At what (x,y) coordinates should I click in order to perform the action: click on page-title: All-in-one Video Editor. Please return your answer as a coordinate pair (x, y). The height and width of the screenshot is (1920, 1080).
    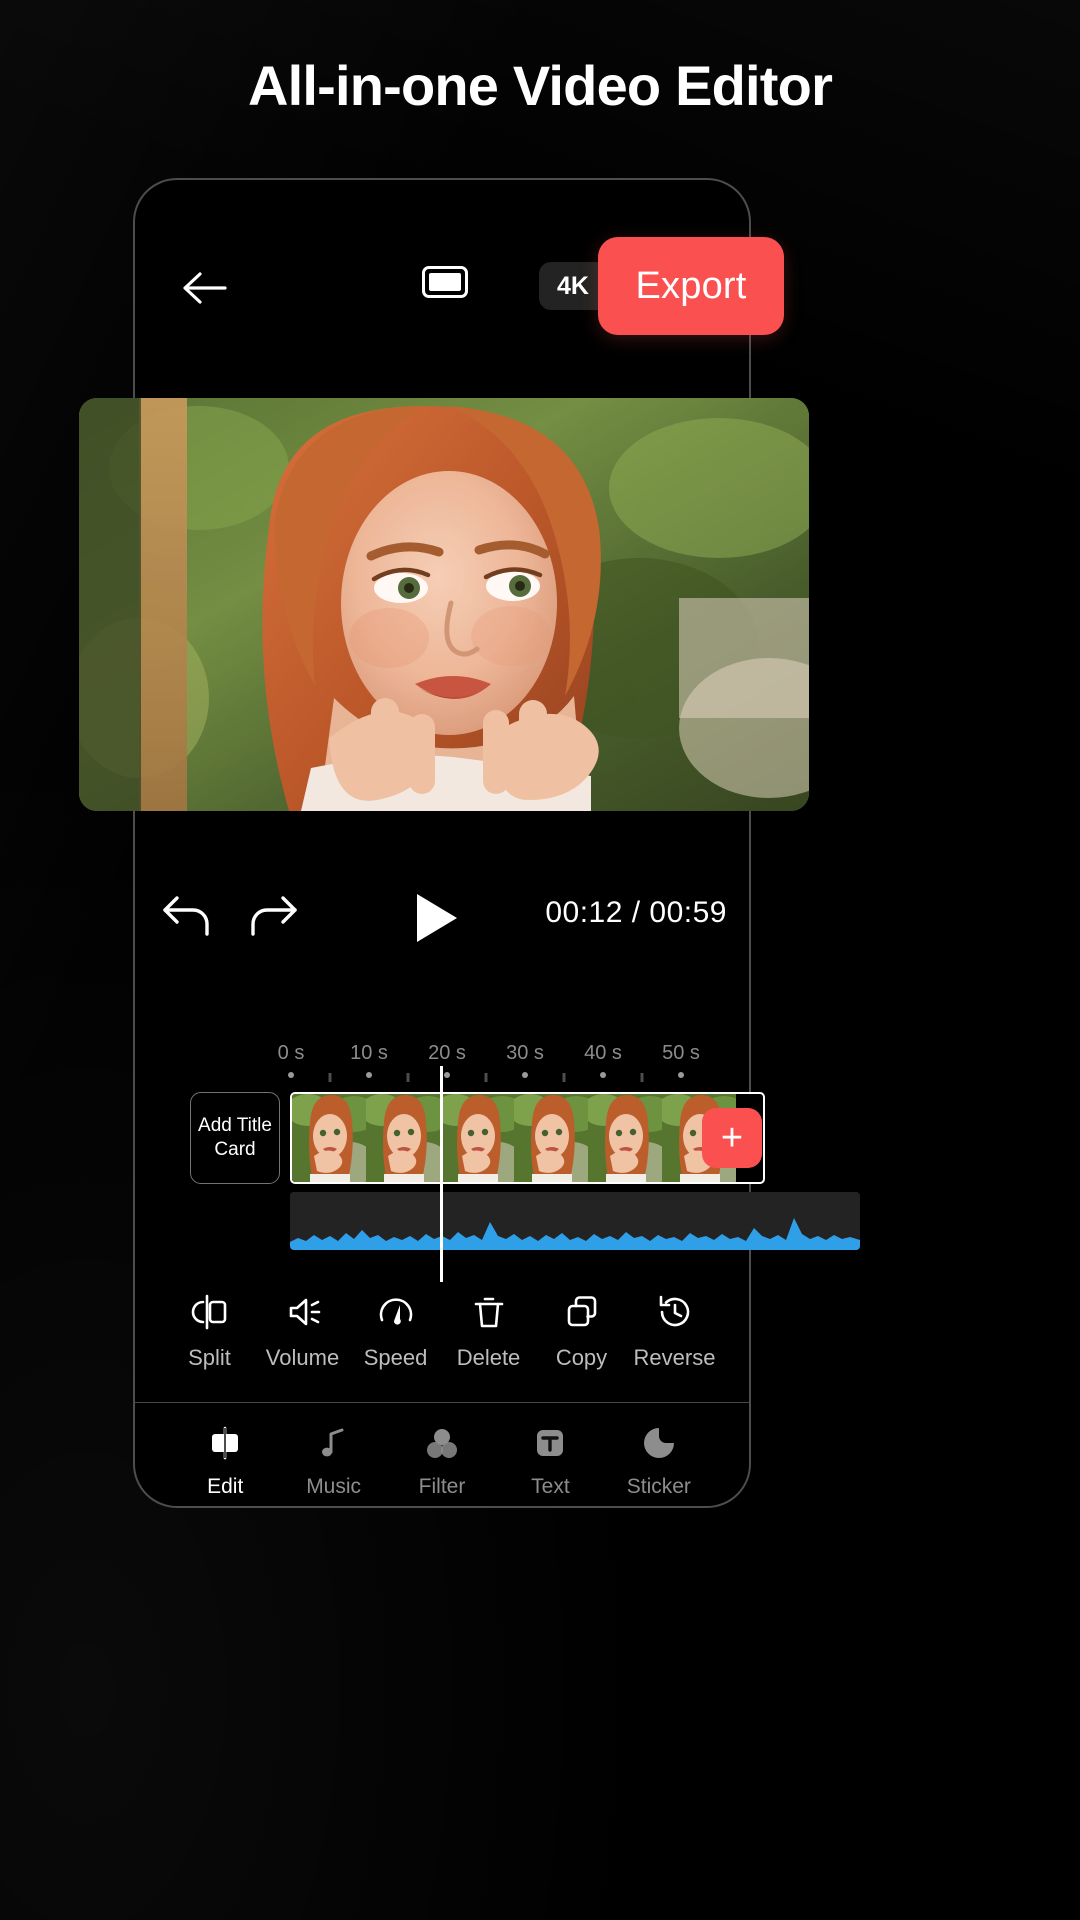
    Looking at the image, I should click on (540, 85).